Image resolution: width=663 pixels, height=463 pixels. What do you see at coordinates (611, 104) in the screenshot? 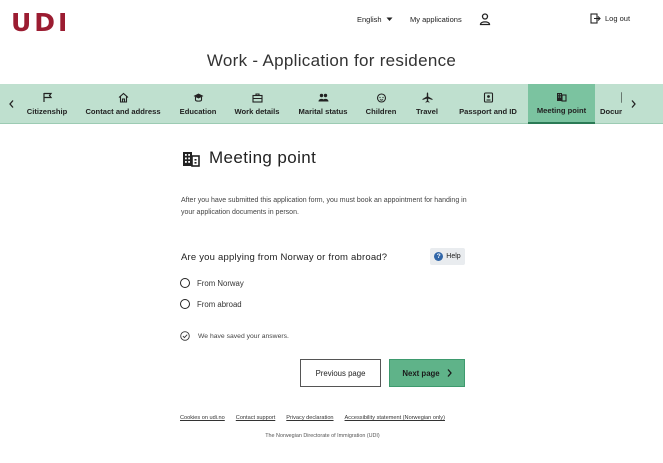
I see `step-documents: Documents` at bounding box center [611, 104].